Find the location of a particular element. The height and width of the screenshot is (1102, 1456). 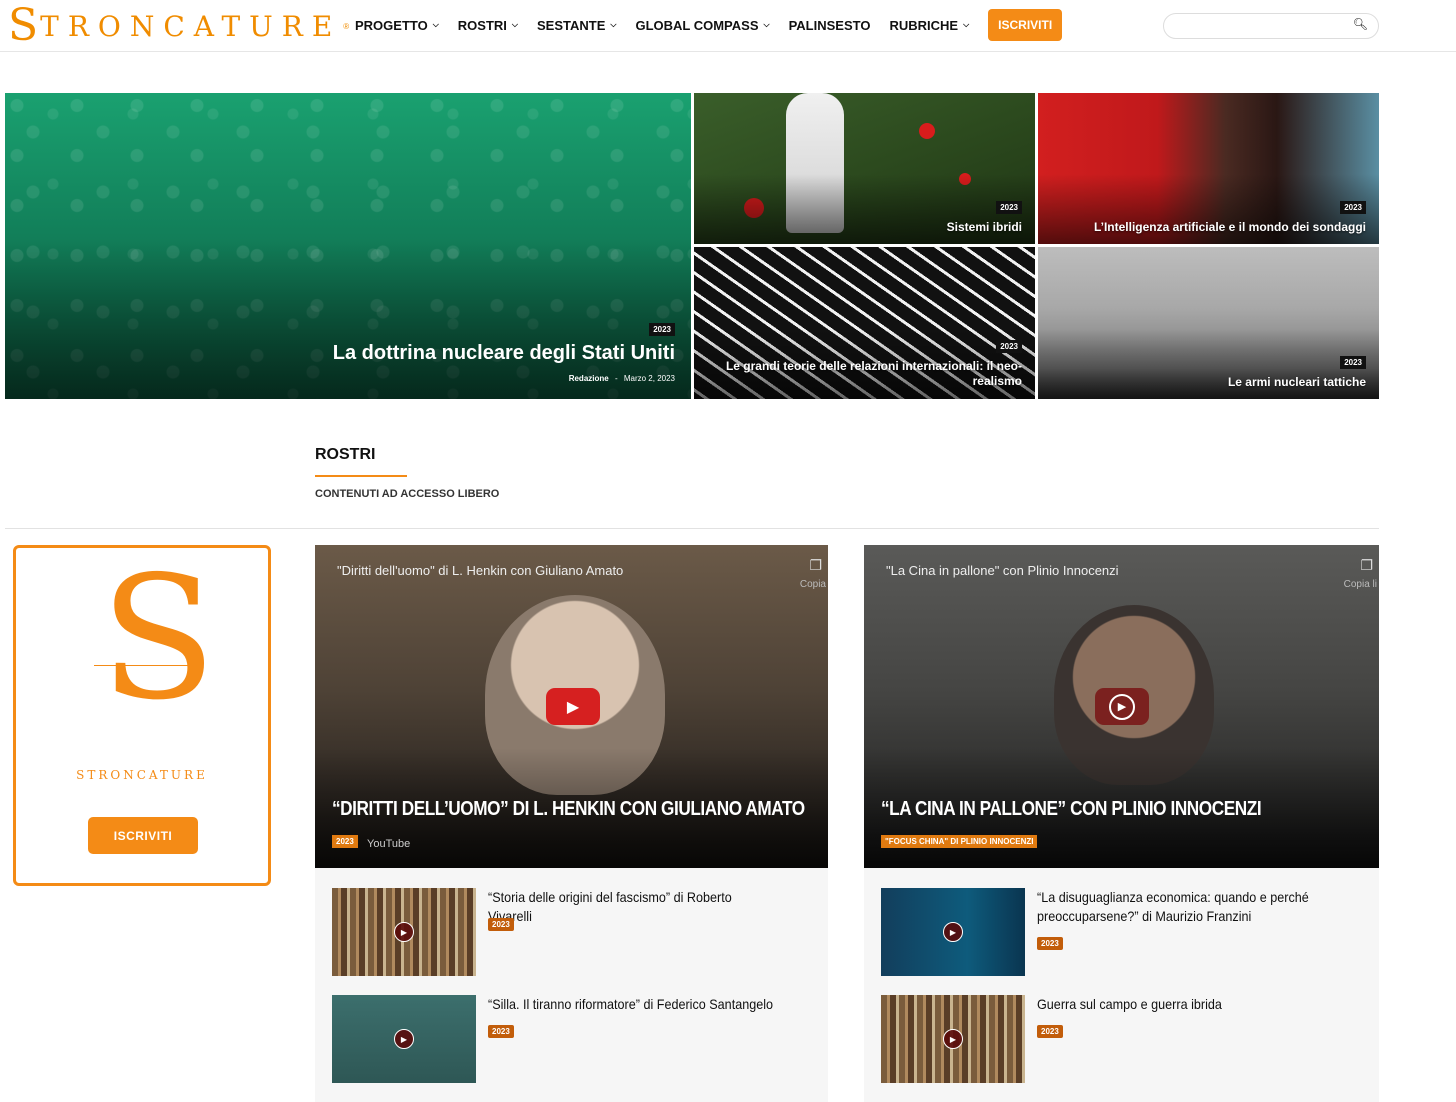

nav-item-rostri: ROSTRI ⌵ is located at coordinates (488, 25).